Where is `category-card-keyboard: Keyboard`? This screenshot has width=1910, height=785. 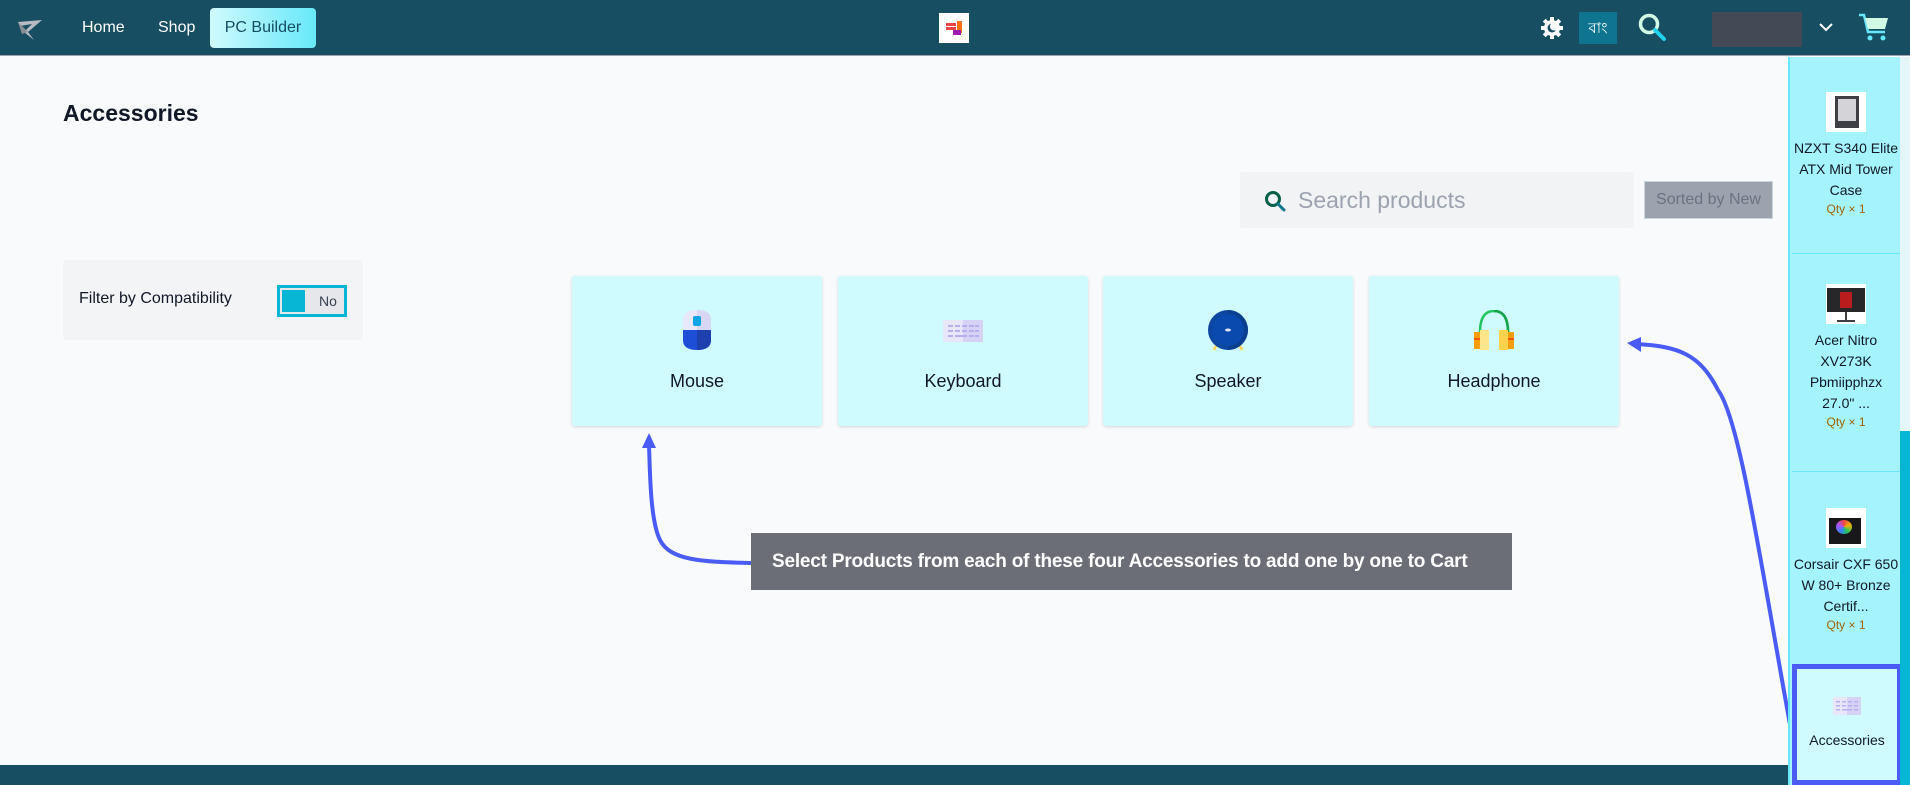
category-card-keyboard: Keyboard is located at coordinates (963, 351).